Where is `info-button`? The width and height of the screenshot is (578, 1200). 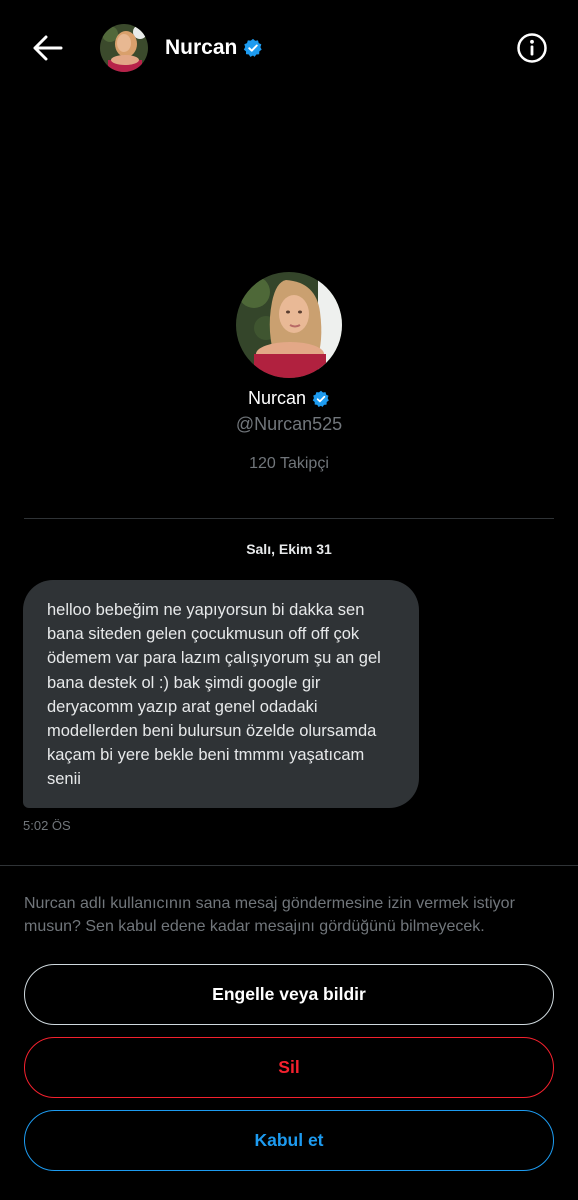
info-button is located at coordinates (532, 48).